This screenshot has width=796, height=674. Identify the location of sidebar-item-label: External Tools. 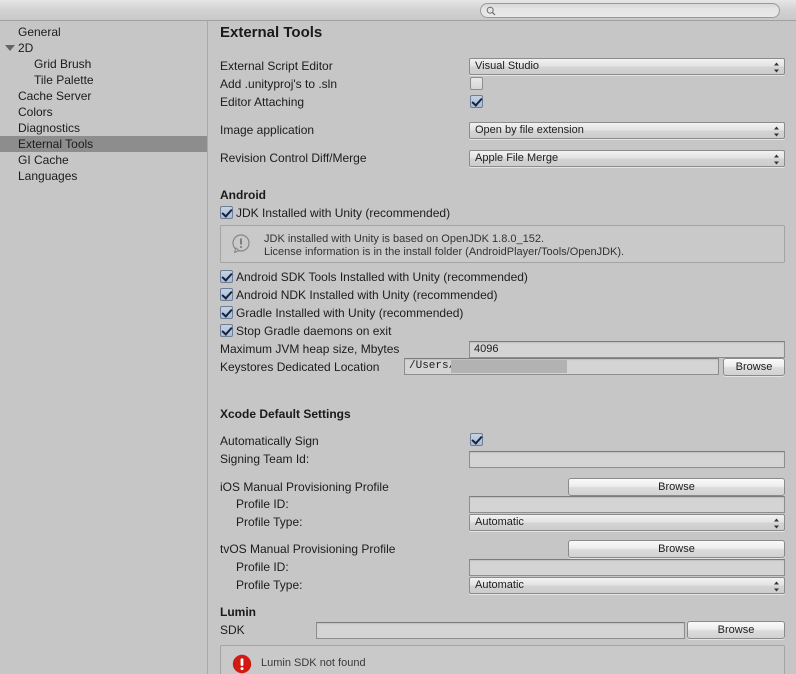
(56, 144).